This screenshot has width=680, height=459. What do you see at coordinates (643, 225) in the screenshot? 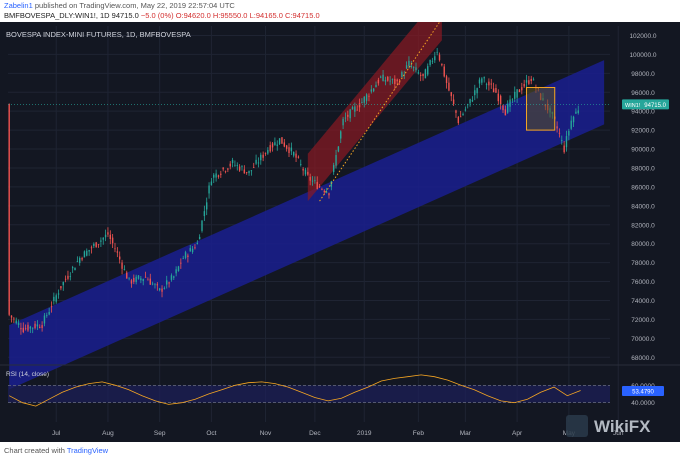
I see `price-tick-label: 82000.0` at bounding box center [643, 225].